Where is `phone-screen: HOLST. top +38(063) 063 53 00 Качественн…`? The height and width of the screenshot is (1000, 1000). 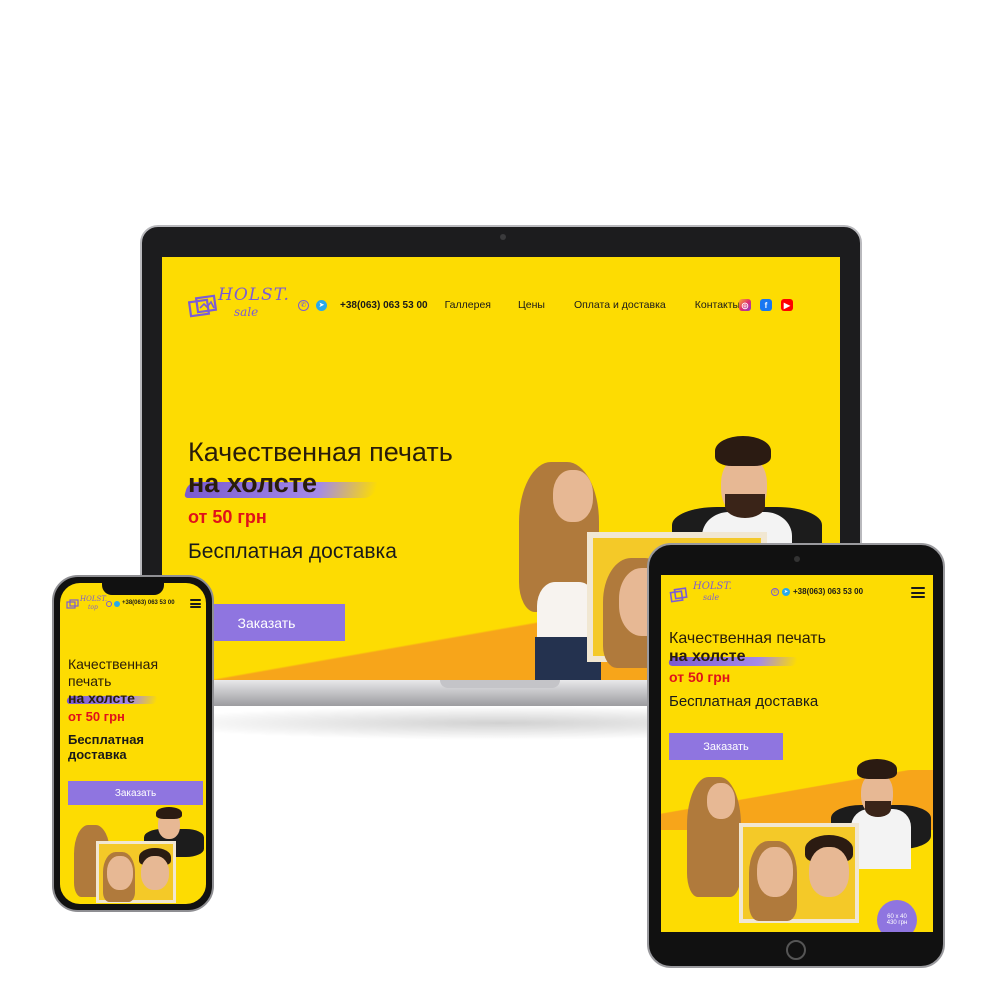 phone-screen: HOLST. top +38(063) 063 53 00 Качественн… is located at coordinates (133, 743).